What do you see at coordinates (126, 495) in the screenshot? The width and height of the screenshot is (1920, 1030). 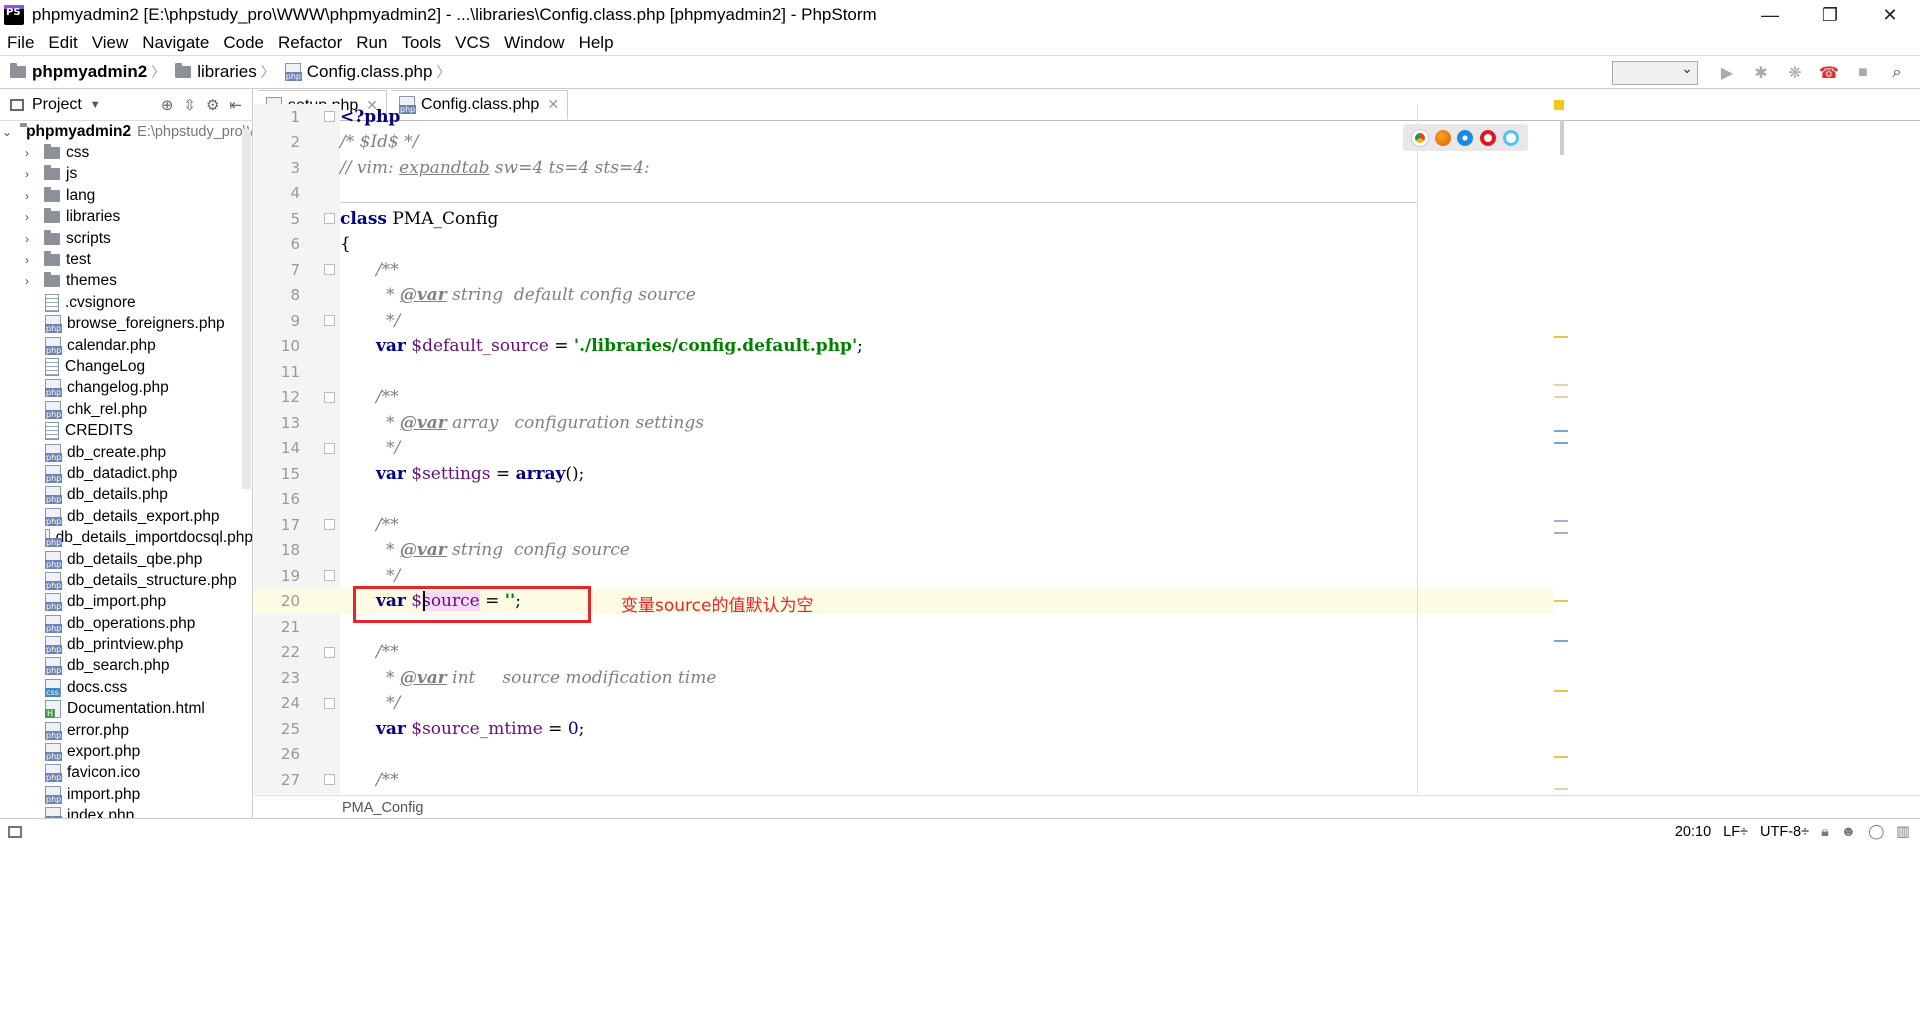 I see `tree-file: db_details.php` at bounding box center [126, 495].